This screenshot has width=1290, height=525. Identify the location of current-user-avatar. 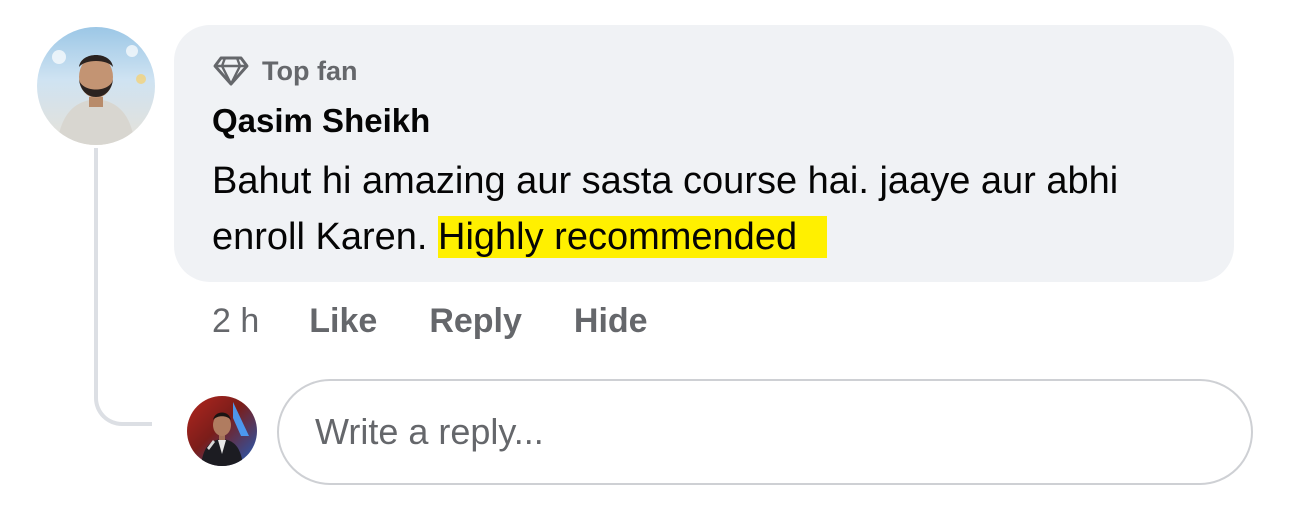
(222, 431).